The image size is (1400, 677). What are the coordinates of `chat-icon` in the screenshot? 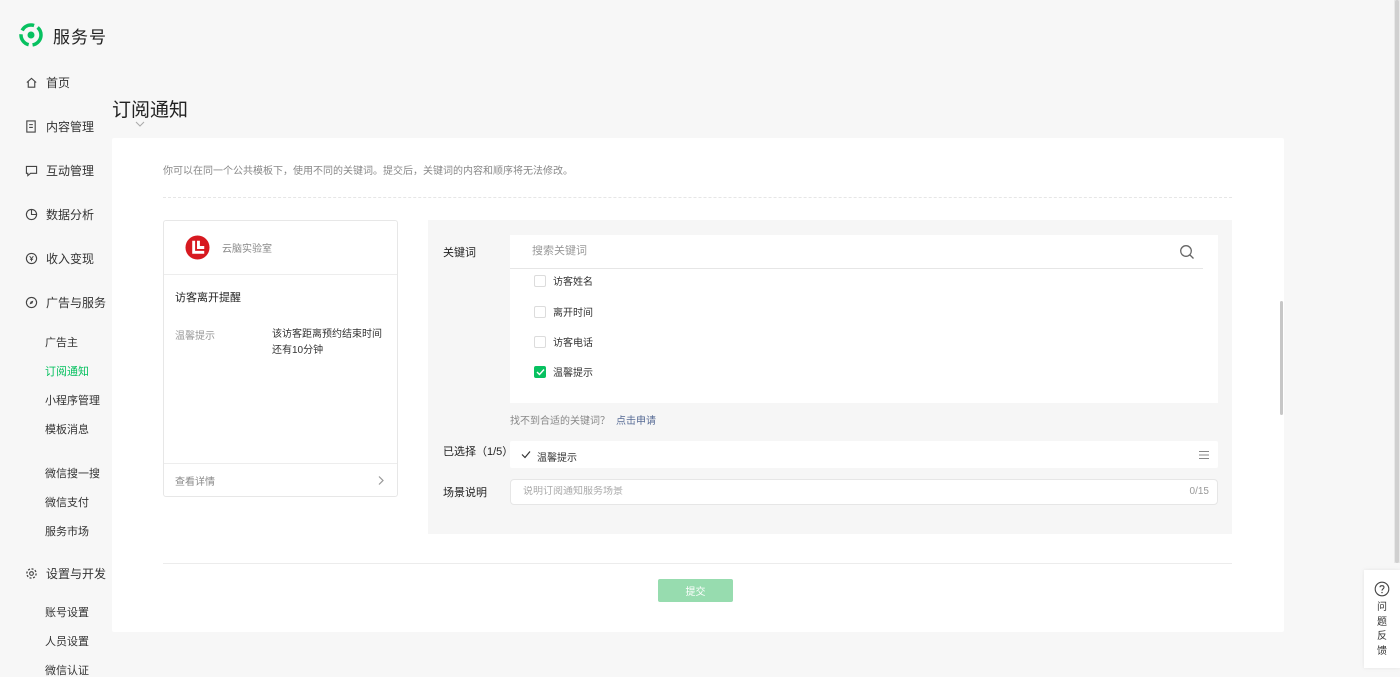 It's located at (31, 171).